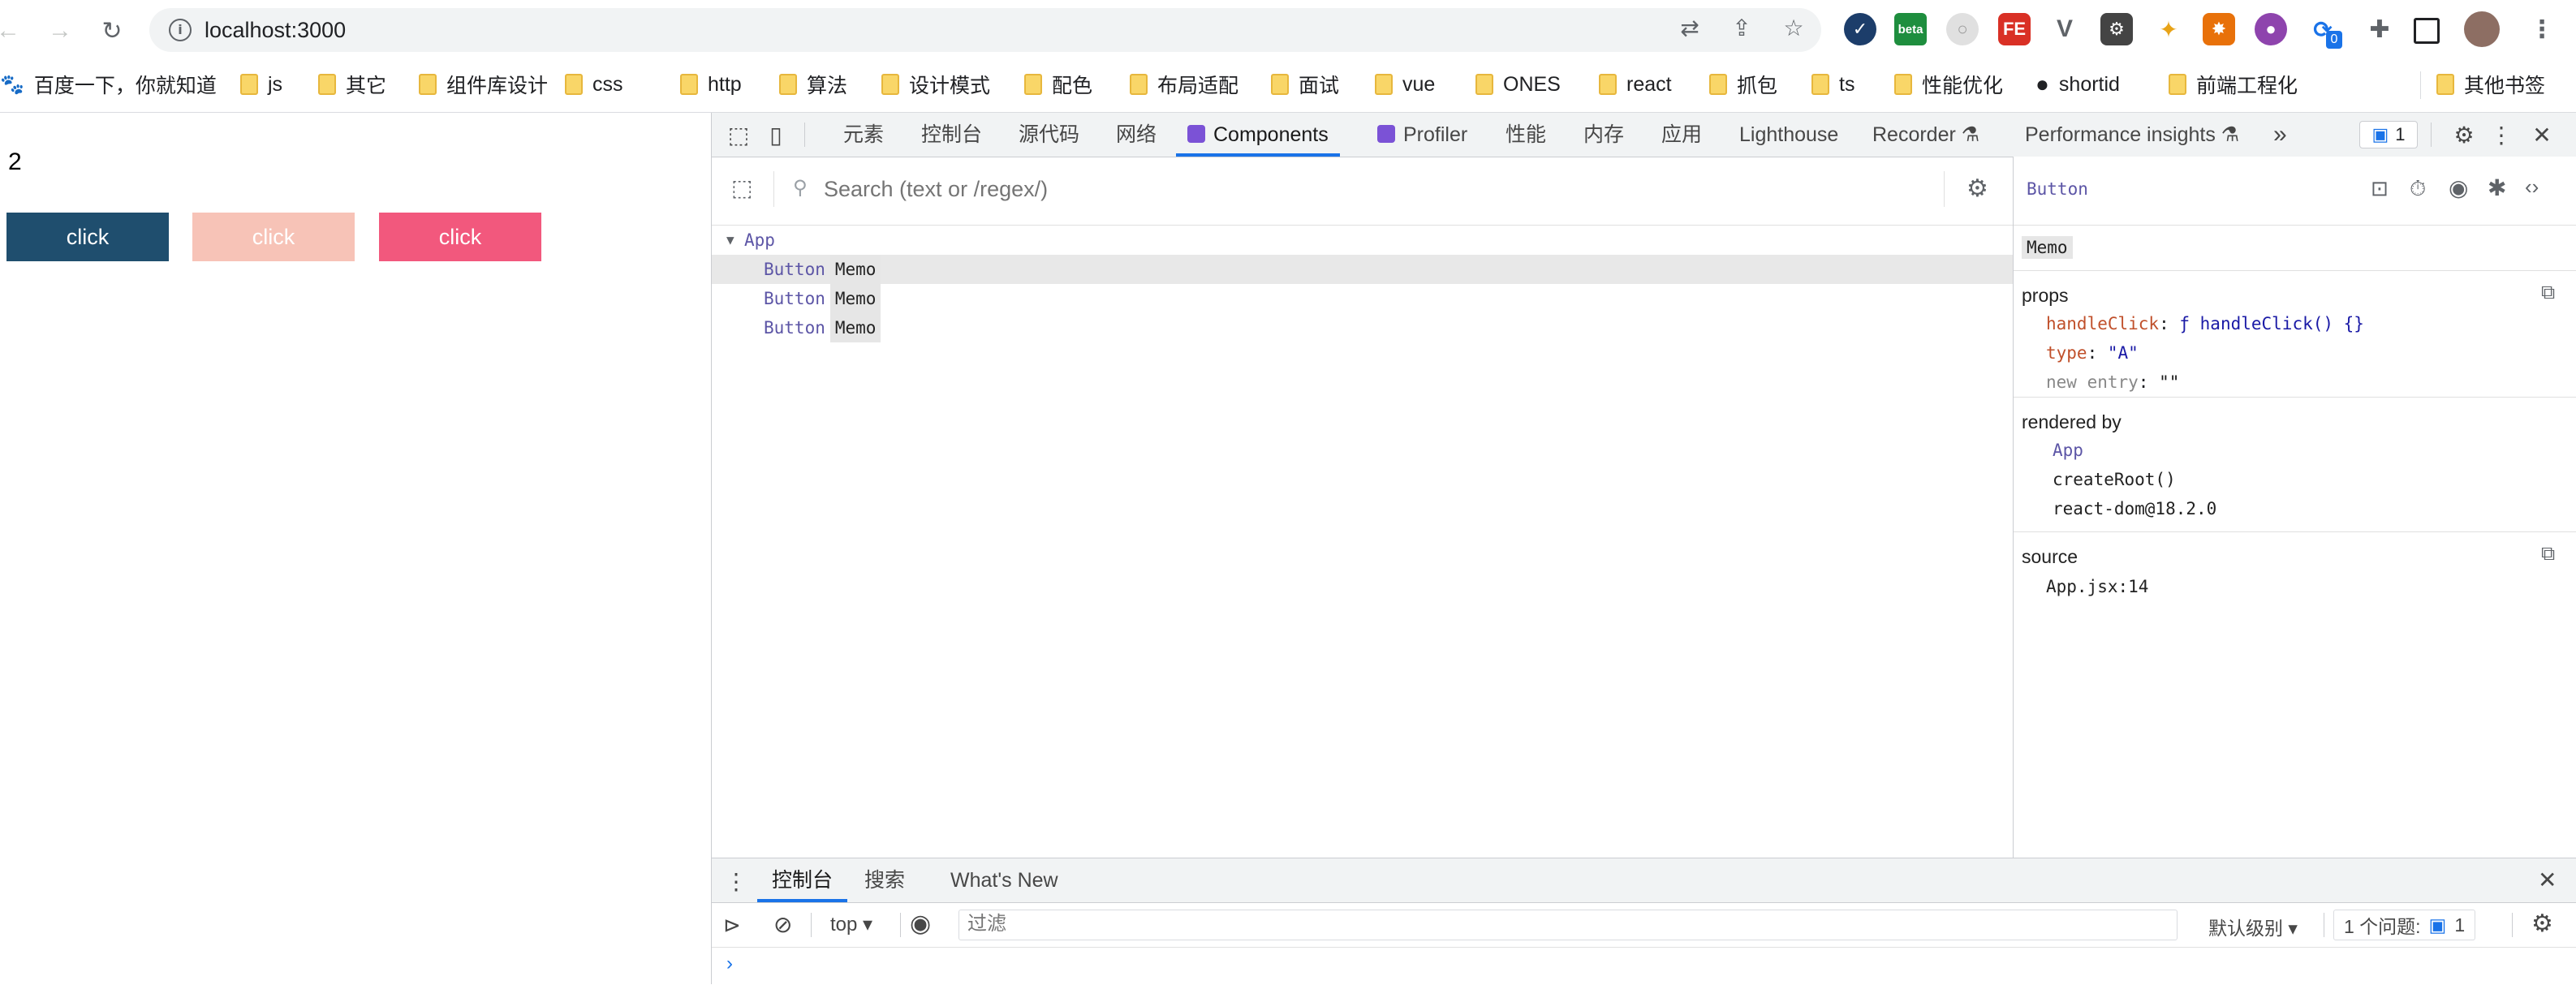  Describe the element at coordinates (12, 31) in the screenshot. I see `back-icon: ←` at that location.